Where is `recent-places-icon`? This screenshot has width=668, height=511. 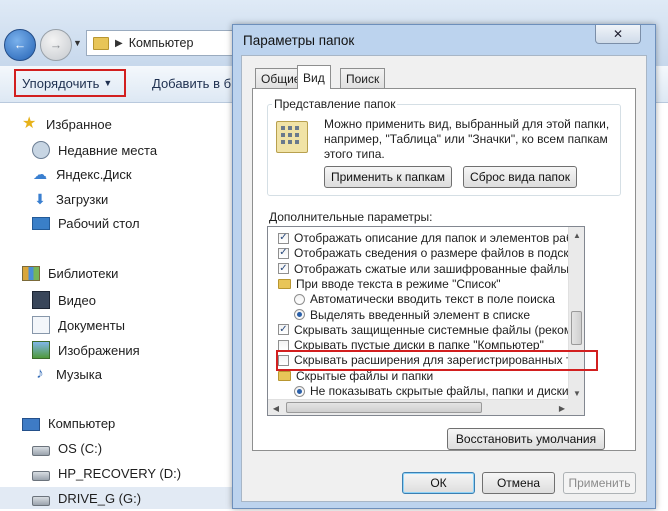 recent-places-icon is located at coordinates (41, 150).